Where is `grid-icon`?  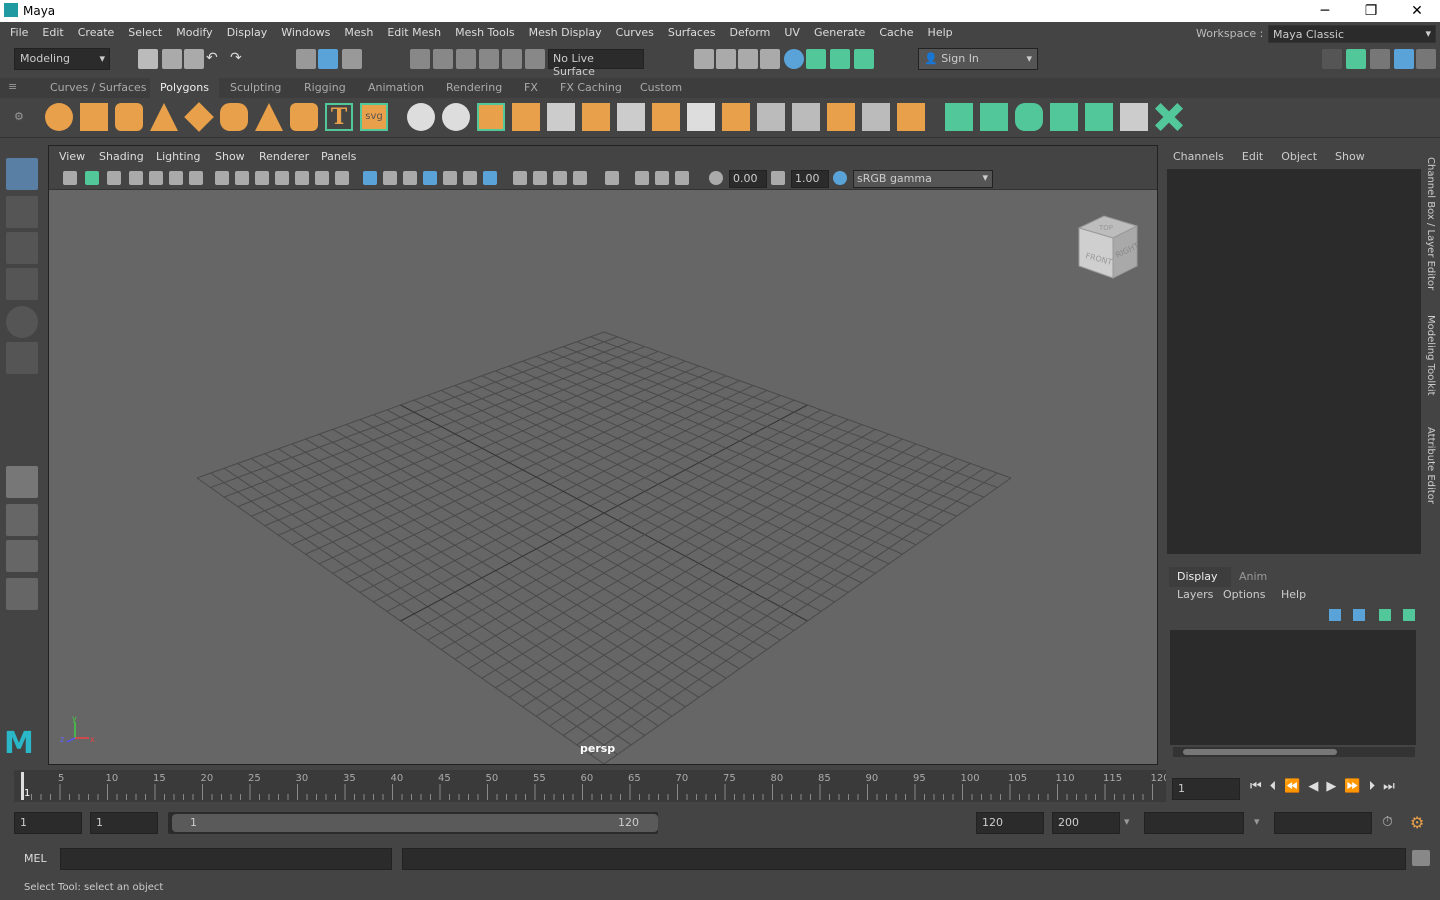
grid-icon is located at coordinates (222, 178).